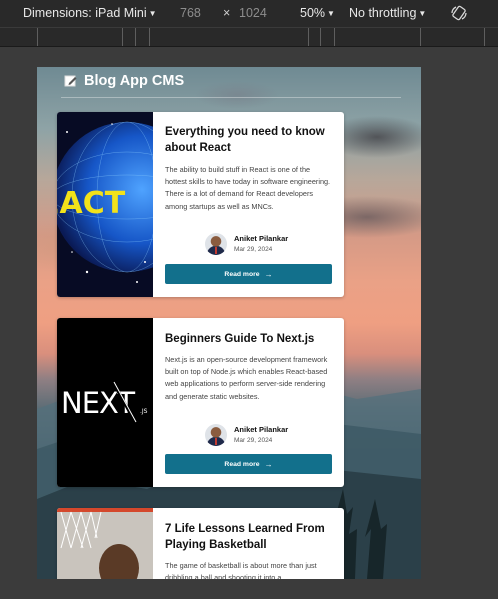 The width and height of the screenshot is (498, 599). I want to click on throttling-label: No throttling, so click(383, 13).